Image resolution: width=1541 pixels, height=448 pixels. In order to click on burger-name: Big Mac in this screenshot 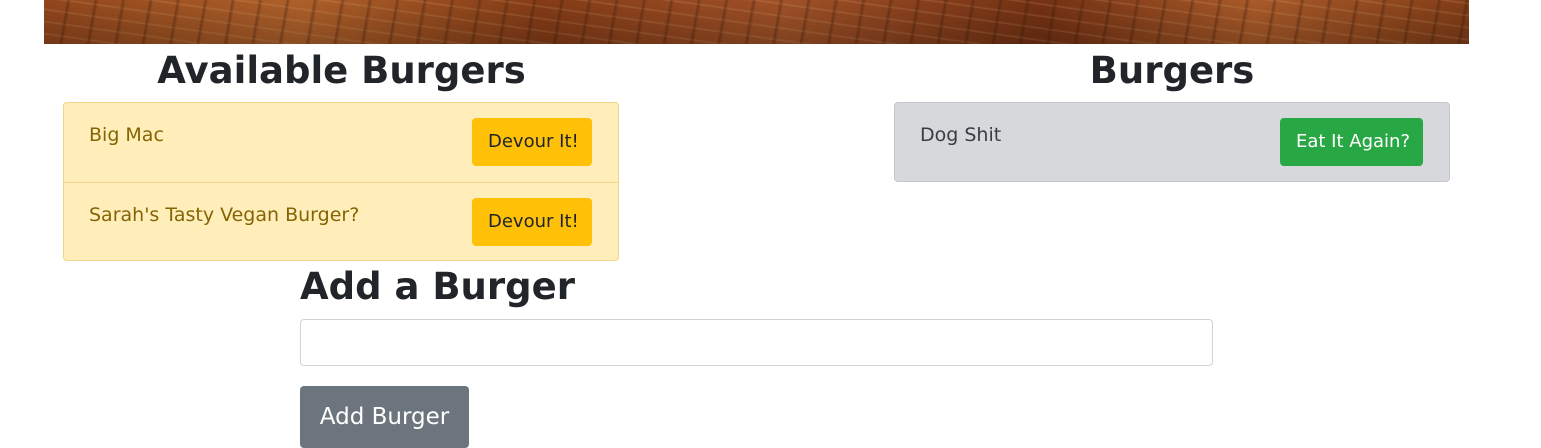, I will do `click(126, 135)`.